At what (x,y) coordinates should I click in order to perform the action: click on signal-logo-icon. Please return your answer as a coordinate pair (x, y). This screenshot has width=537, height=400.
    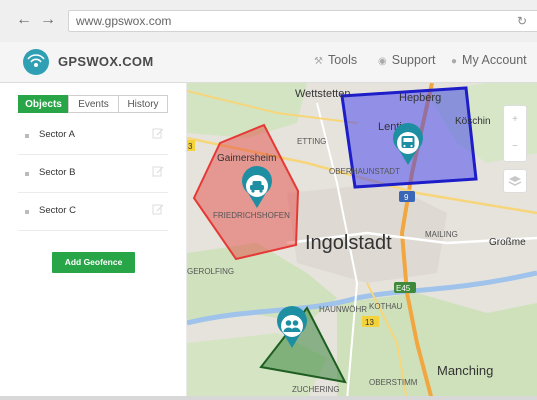
    Looking at the image, I should click on (36, 62).